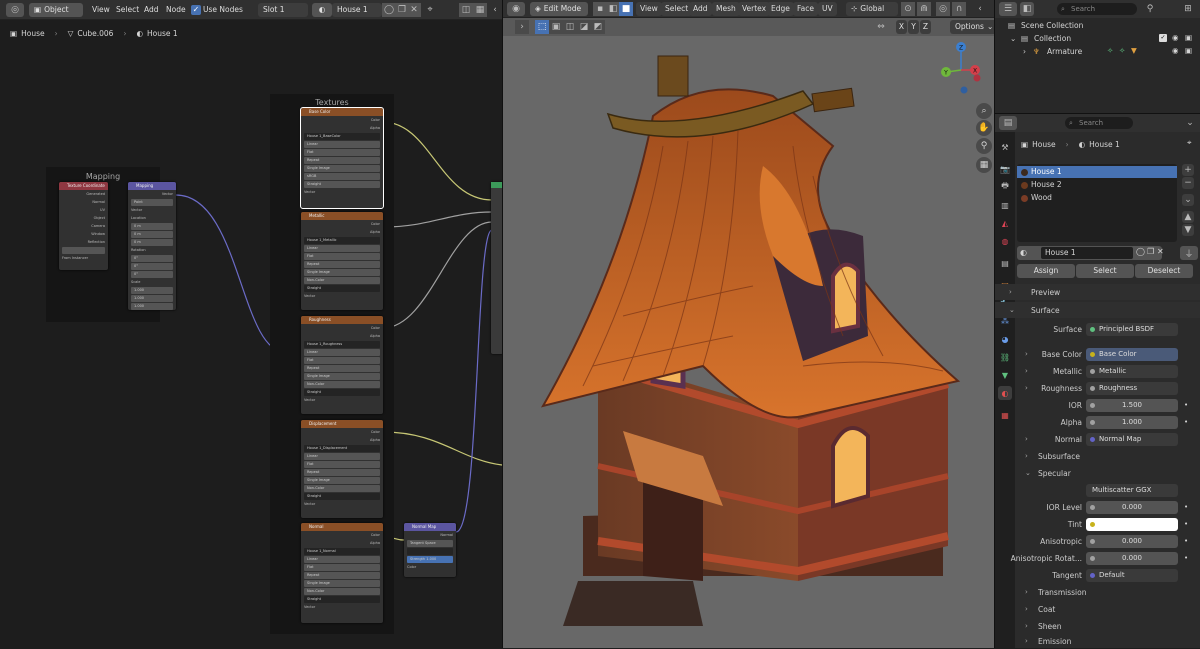  Describe the element at coordinates (1005, 241) in the screenshot. I see `world-tab-icon: ◍` at that location.